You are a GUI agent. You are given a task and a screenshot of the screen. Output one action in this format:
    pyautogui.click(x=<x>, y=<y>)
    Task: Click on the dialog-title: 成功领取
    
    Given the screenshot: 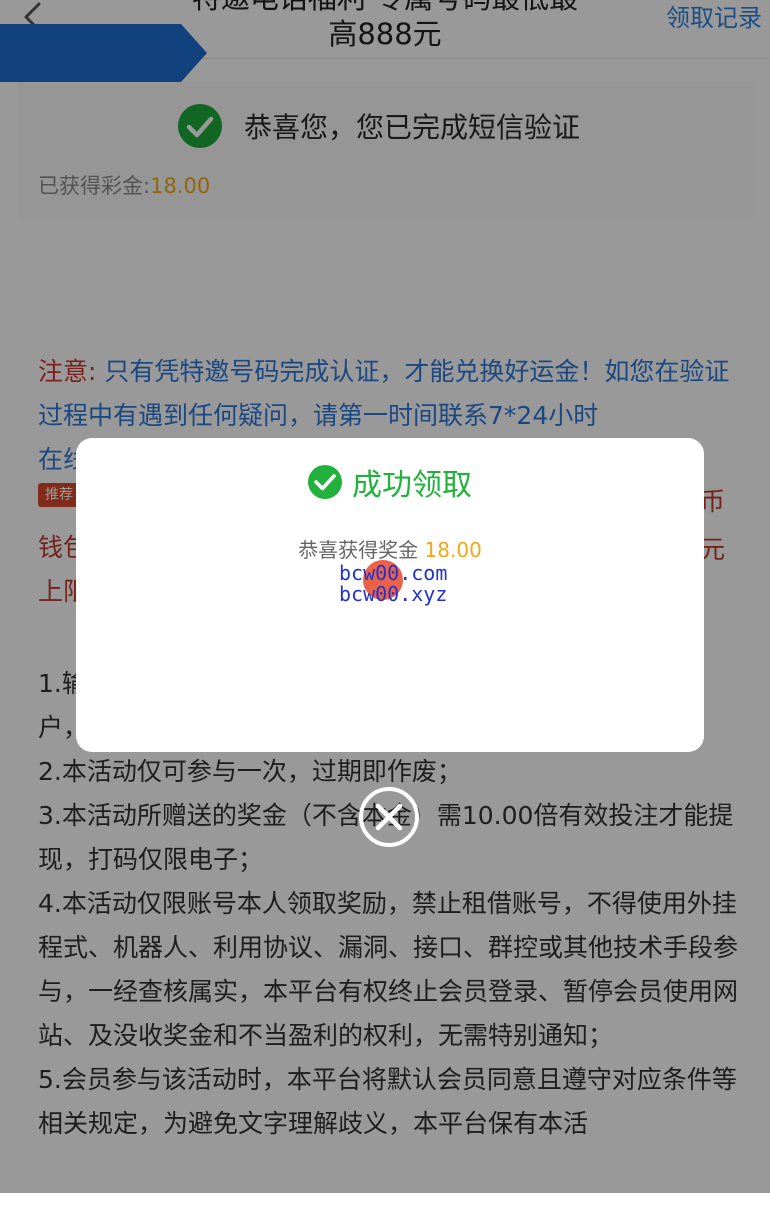 What is the action you would take?
    pyautogui.click(x=390, y=482)
    